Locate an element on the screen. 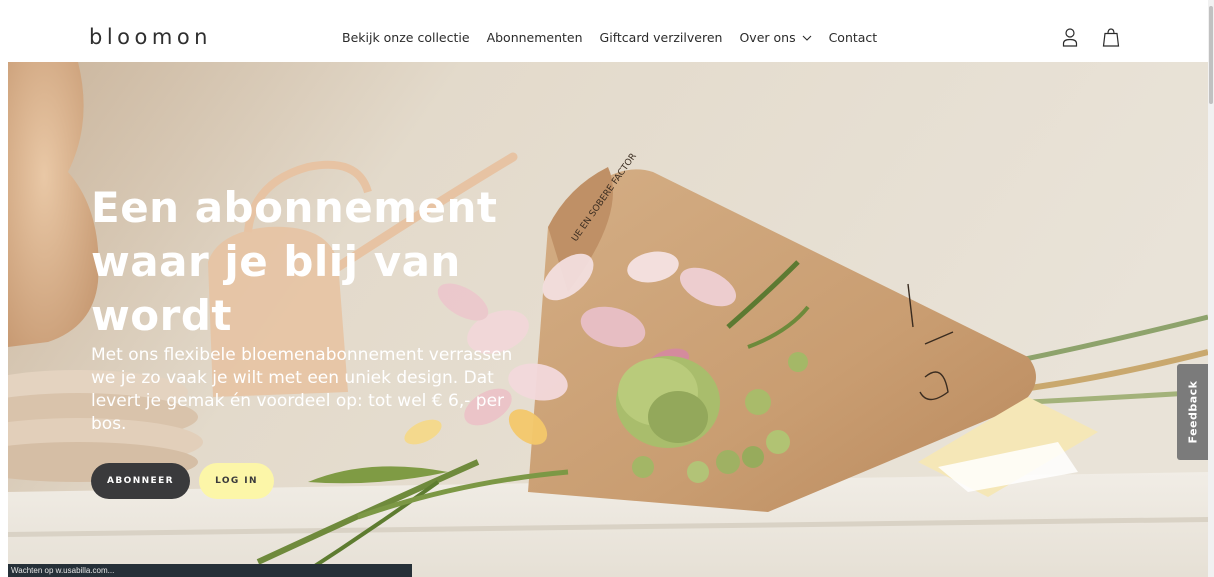 This screenshot has height=577, width=1214. page-scrollbar is located at coordinates (1211, 288).